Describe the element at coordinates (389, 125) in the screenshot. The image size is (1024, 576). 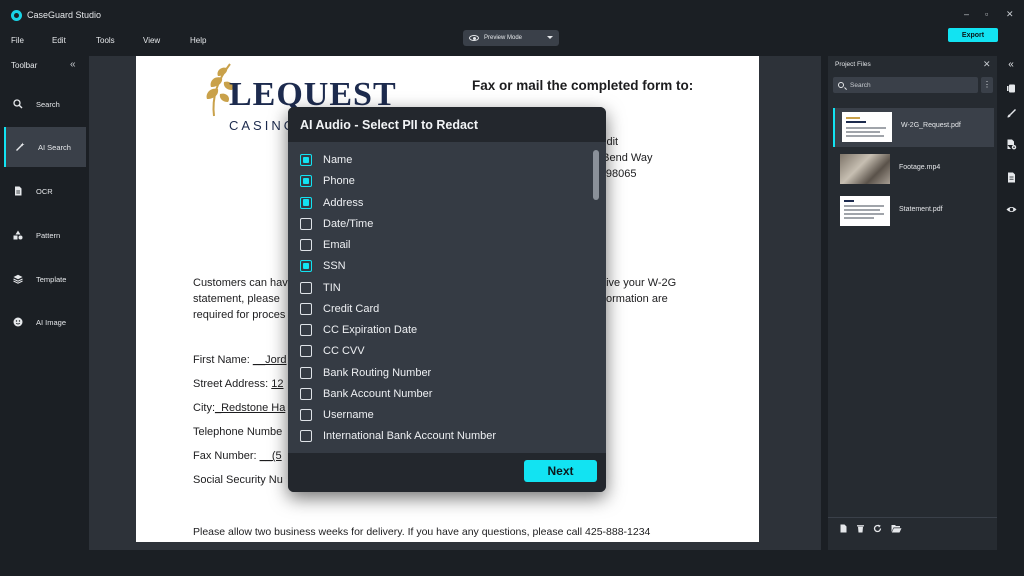
I see `dialog-title: AI Audio - Select PII to Redact` at that location.